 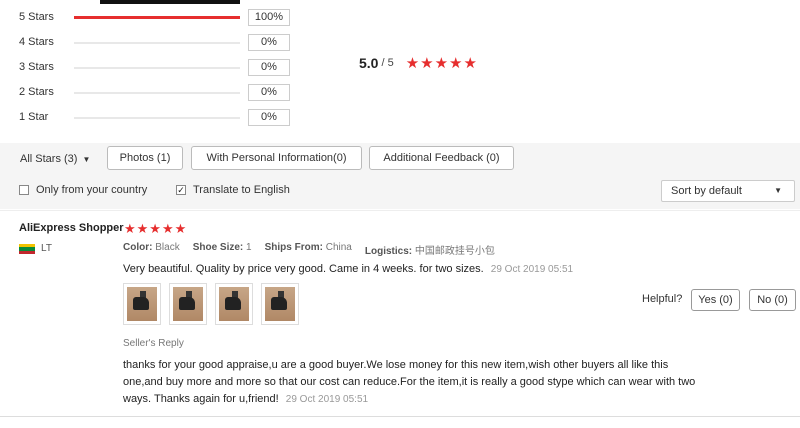 What do you see at coordinates (36, 42) in the screenshot?
I see `rating-label: 4 Stars` at bounding box center [36, 42].